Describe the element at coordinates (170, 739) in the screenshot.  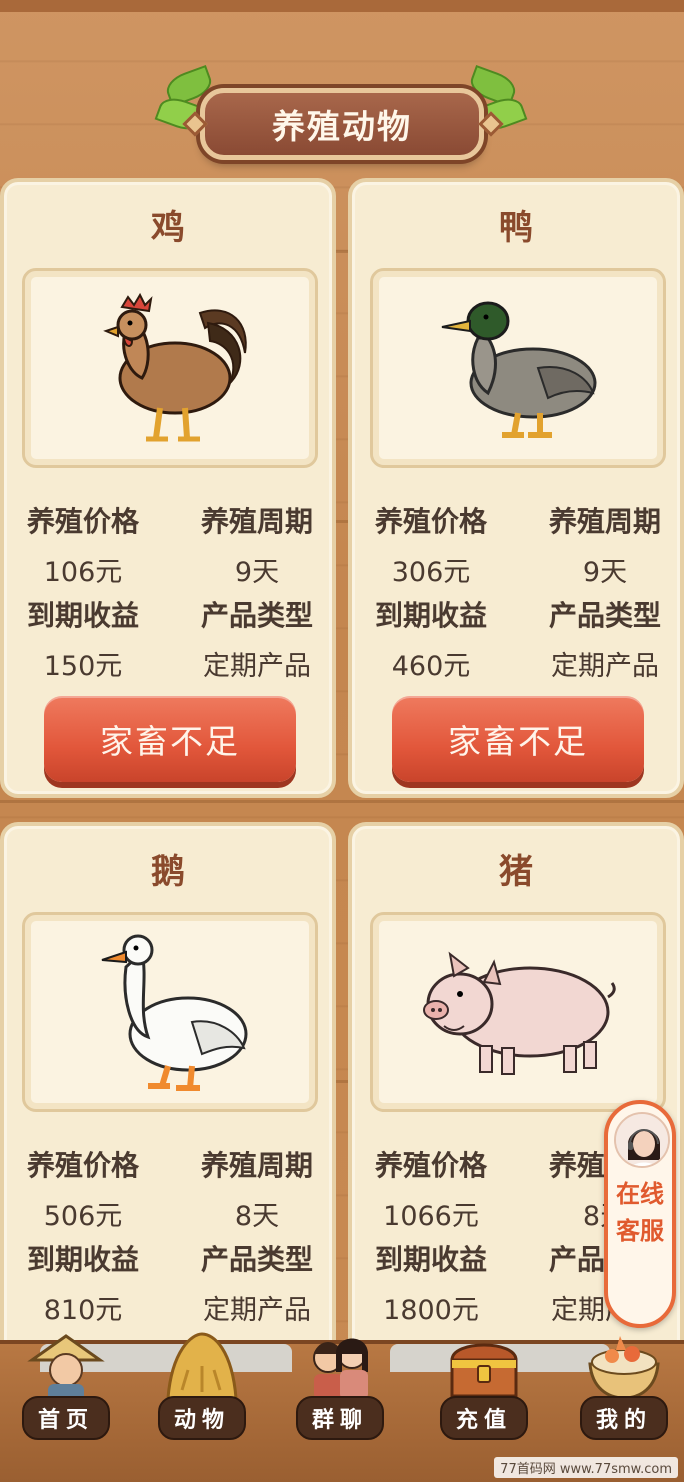
I see `buy-chicken-button: 家畜不足` at that location.